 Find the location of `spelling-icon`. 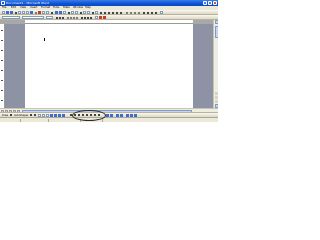

spelling-icon is located at coordinates (31, 12).